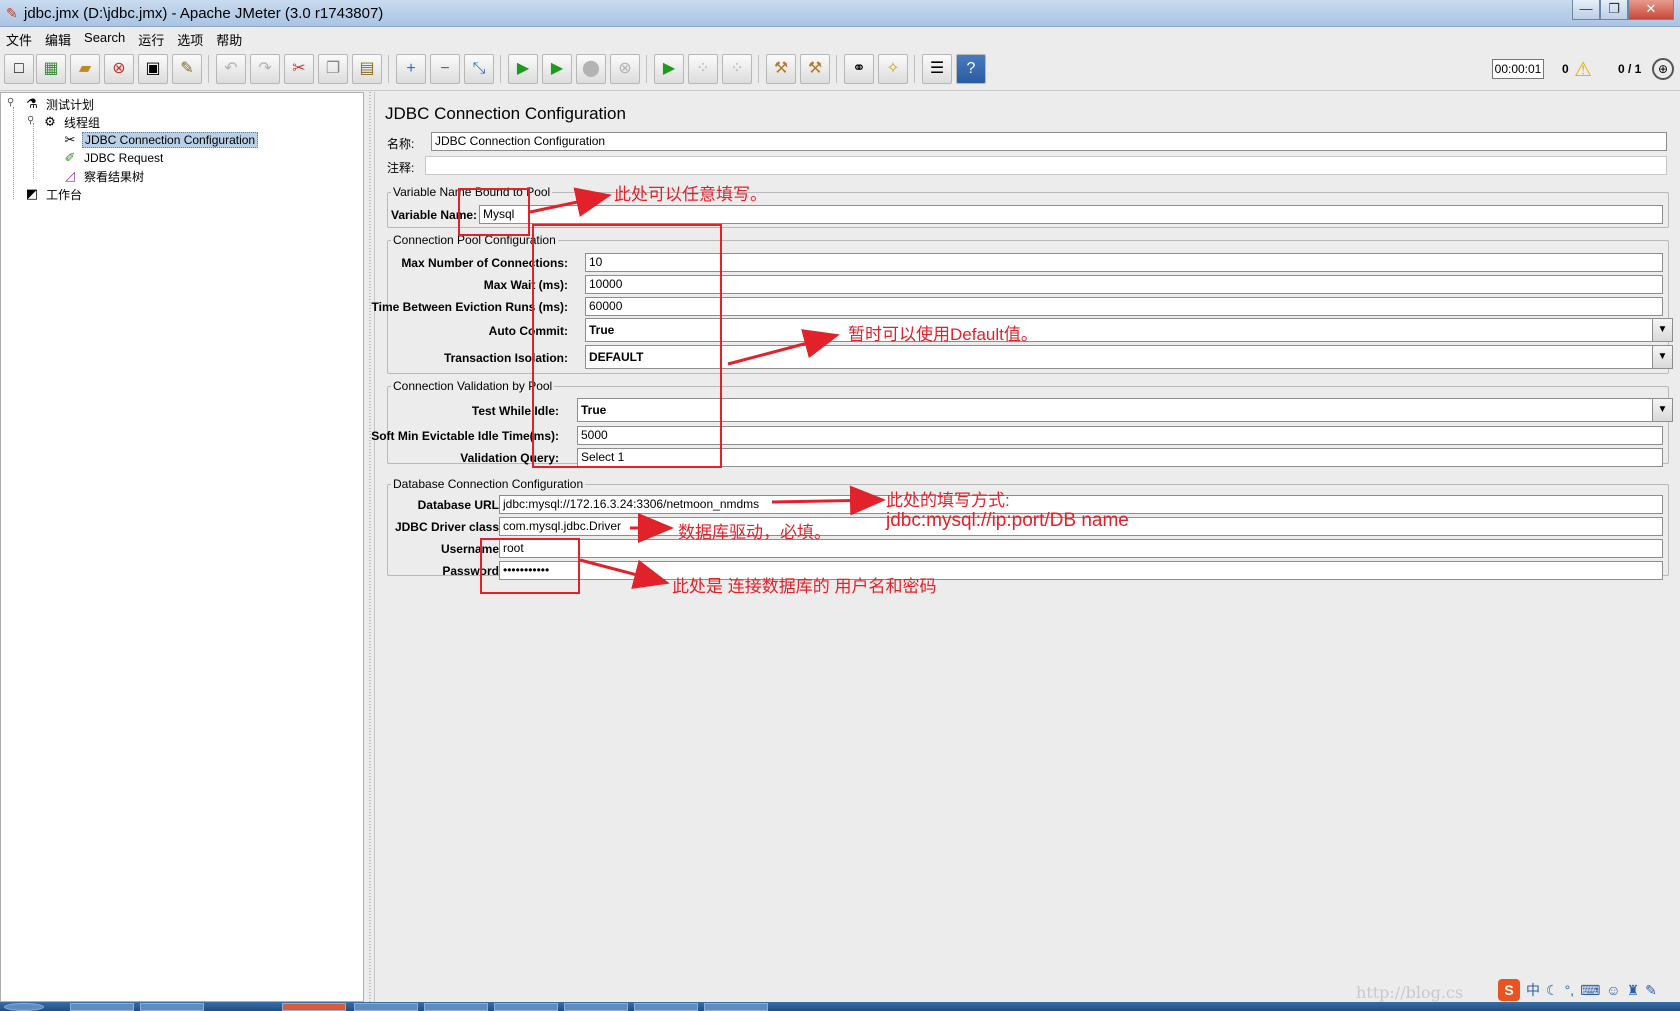 This screenshot has height=1011, width=1680. Describe the element at coordinates (85, 69) in the screenshot. I see `open-icon: ▰` at that location.